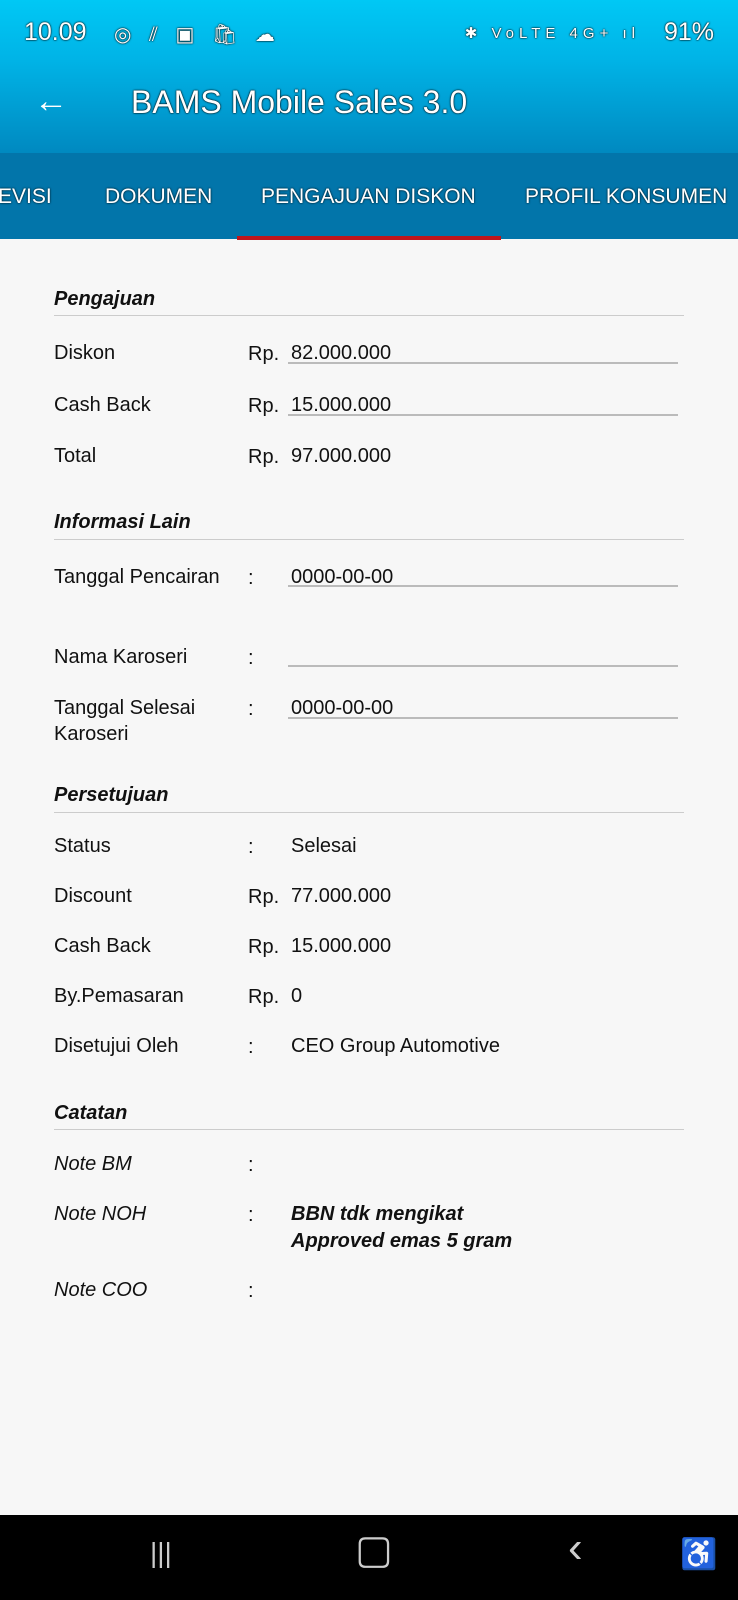 The image size is (738, 1600). Describe the element at coordinates (137, 577) in the screenshot. I see `label-tanggal-pencairan: Tanggal Pencairan` at that location.